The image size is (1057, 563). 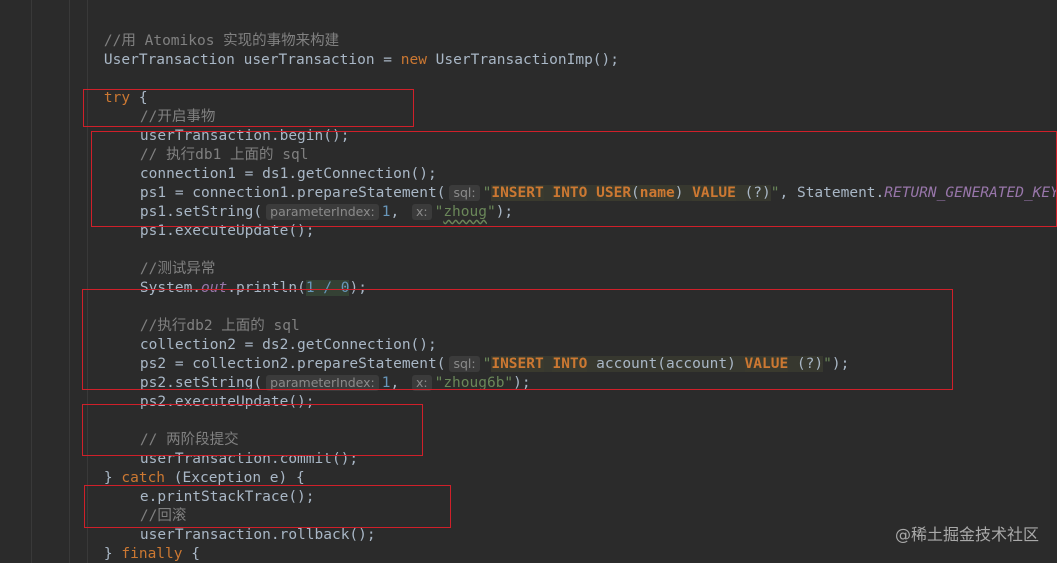 What do you see at coordinates (522, 60) in the screenshot?
I see `code-text: UserTransactionImp();` at bounding box center [522, 60].